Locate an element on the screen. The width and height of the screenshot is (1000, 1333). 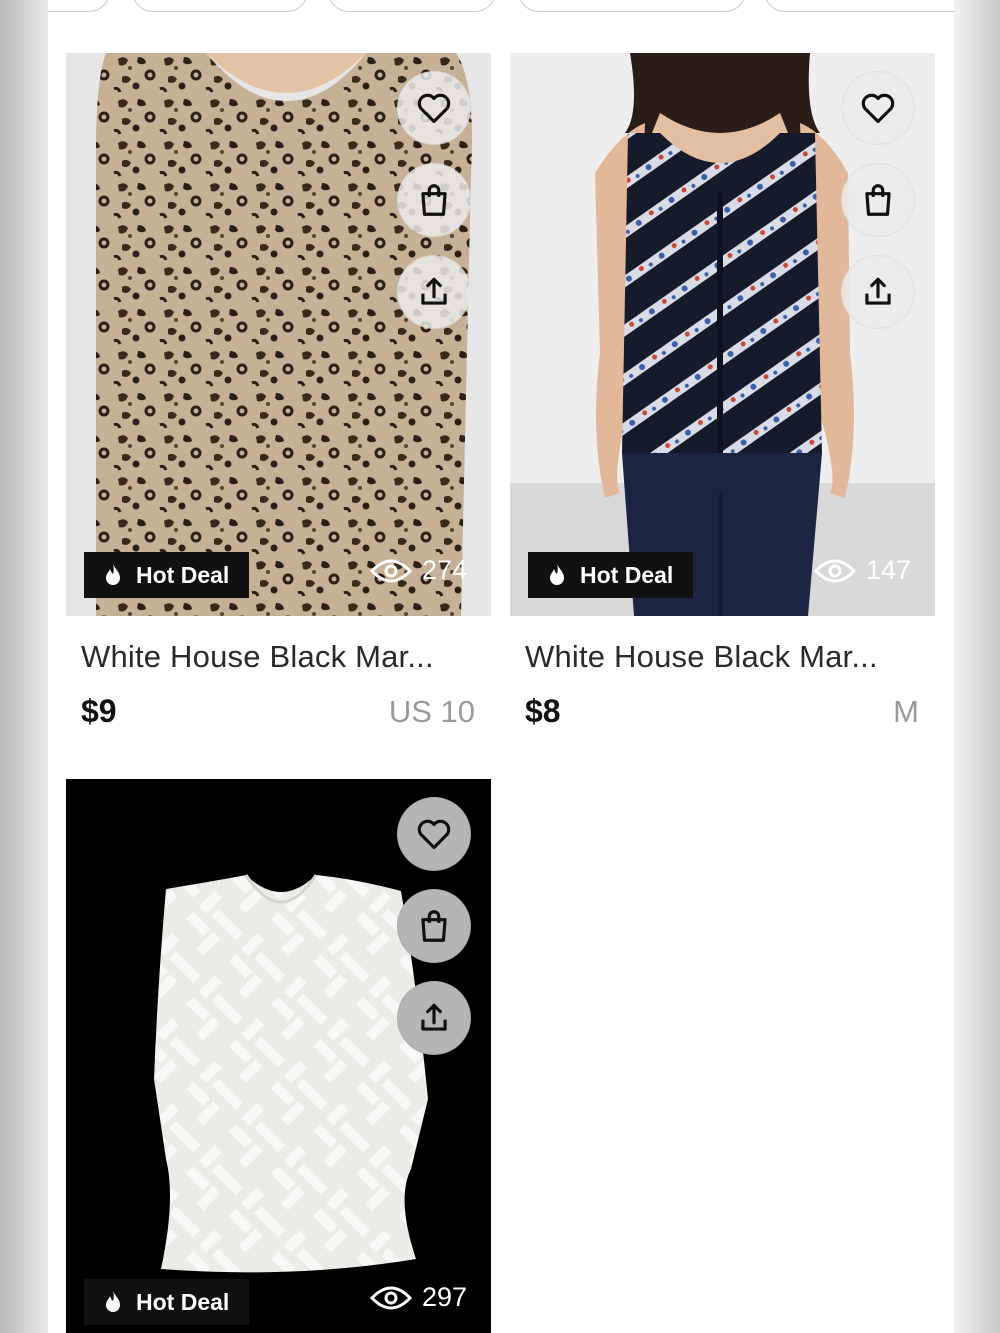
view-count-value: 147 is located at coordinates (888, 570).